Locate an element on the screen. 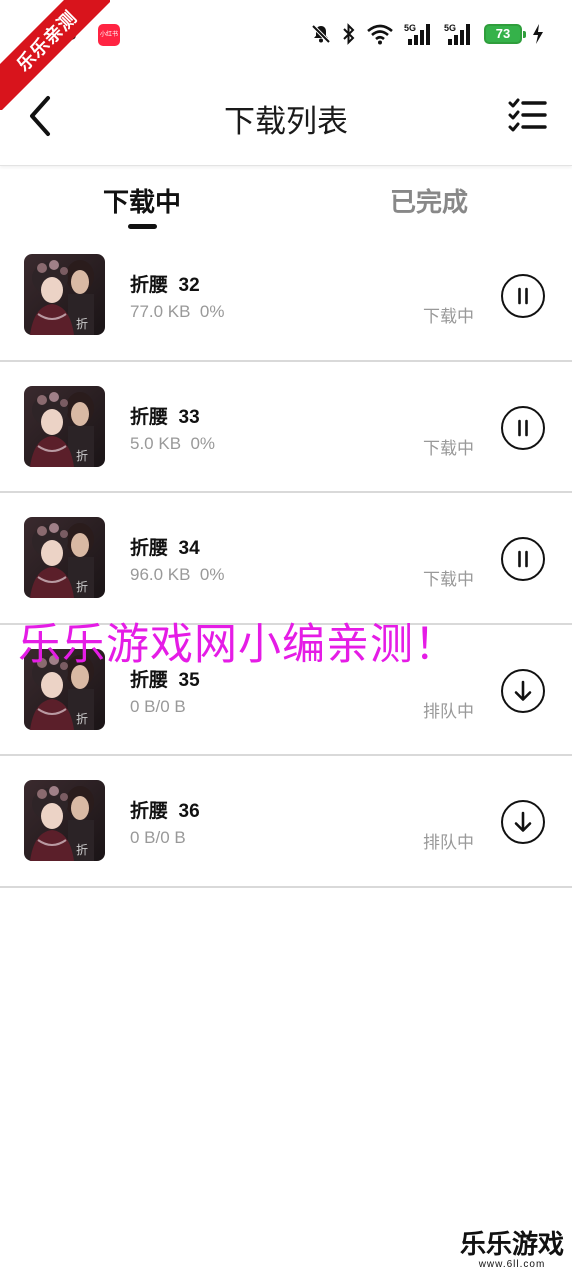 This screenshot has height=1279, width=572. checklist-icon is located at coordinates (527, 115).